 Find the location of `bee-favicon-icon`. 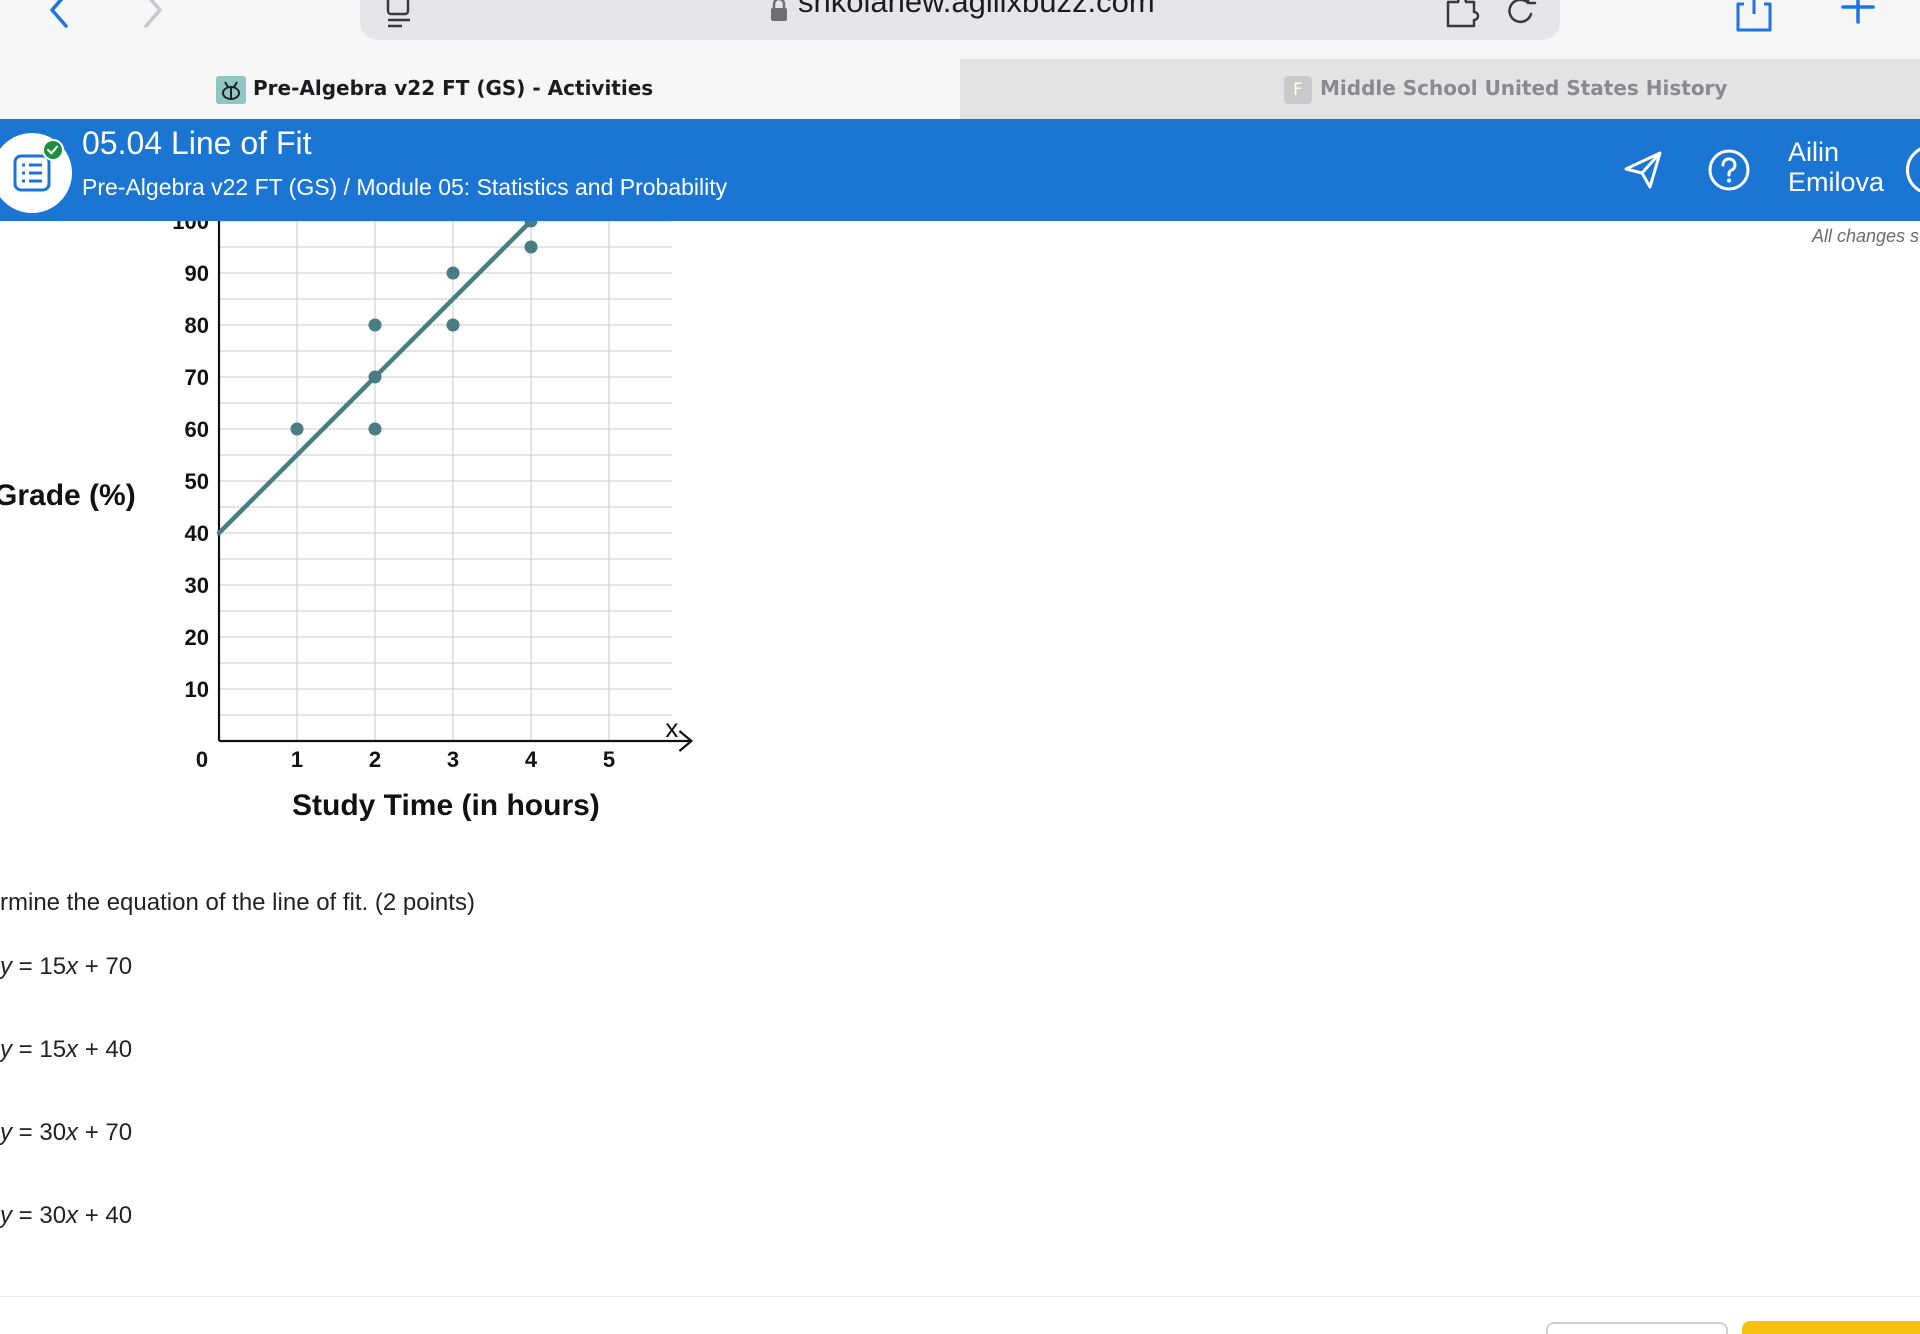

bee-favicon-icon is located at coordinates (231, 90).